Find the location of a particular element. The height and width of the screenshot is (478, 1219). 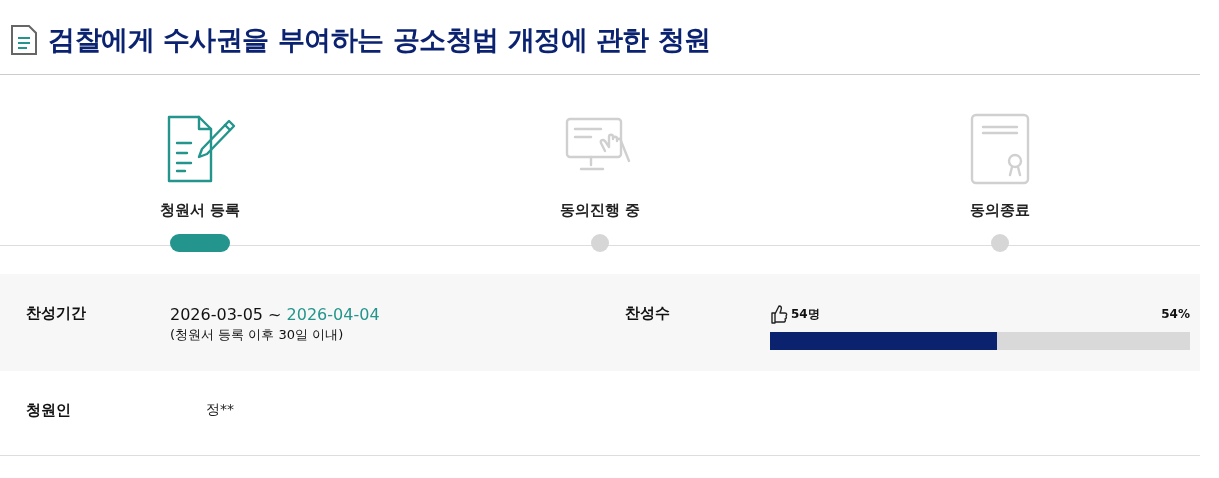

petitioner-name: 정** is located at coordinates (220, 410).